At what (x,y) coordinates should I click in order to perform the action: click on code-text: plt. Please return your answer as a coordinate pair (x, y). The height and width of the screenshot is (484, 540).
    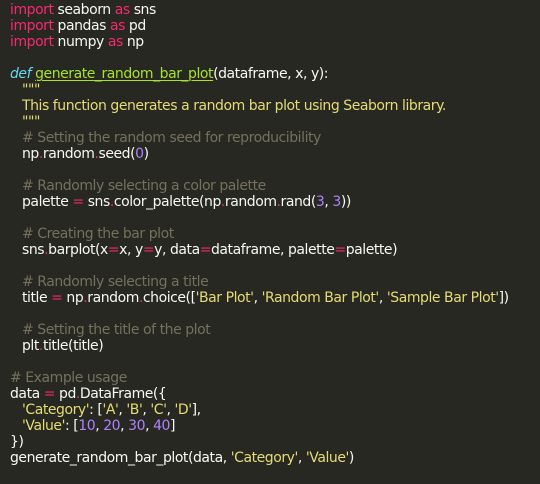
    Looking at the image, I should click on (30, 346).